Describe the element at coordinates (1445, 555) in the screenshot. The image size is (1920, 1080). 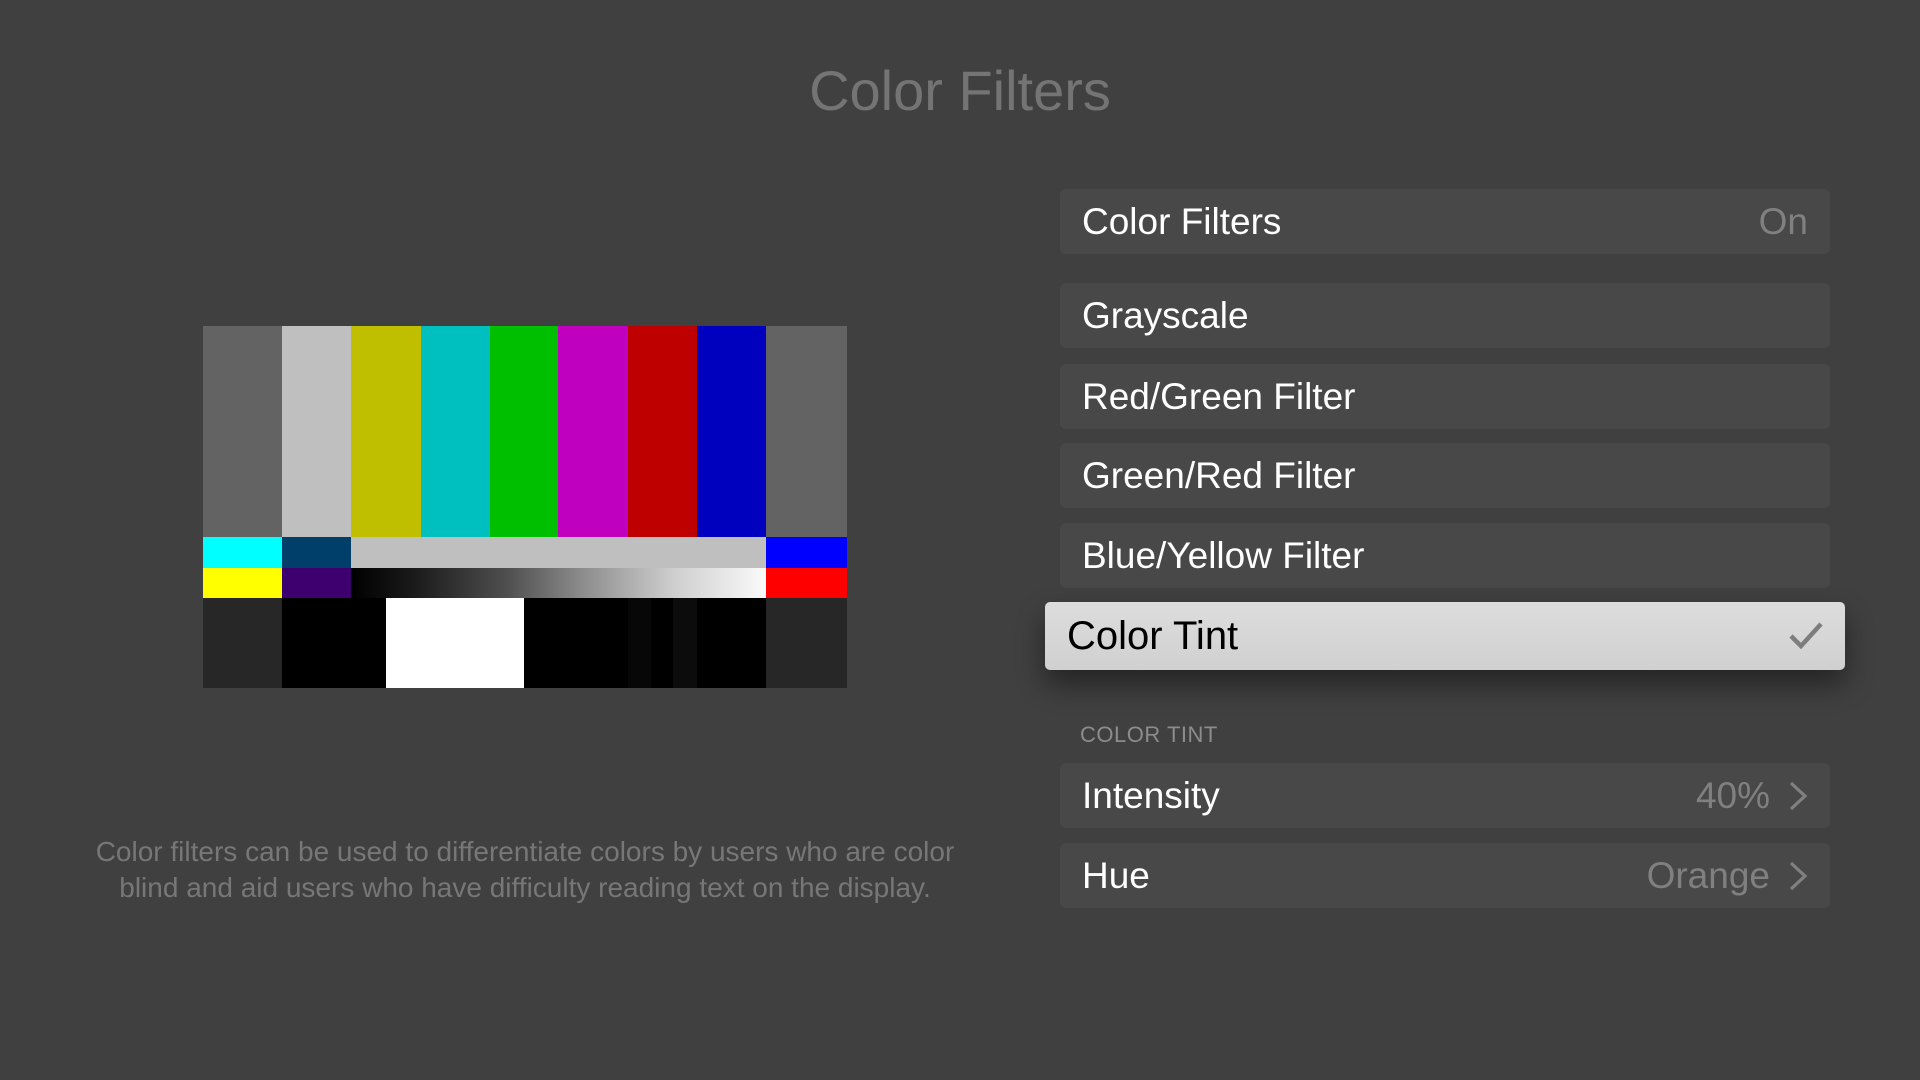
I see `filter-option-blue-yellow: Blue/Yellow Filter` at that location.